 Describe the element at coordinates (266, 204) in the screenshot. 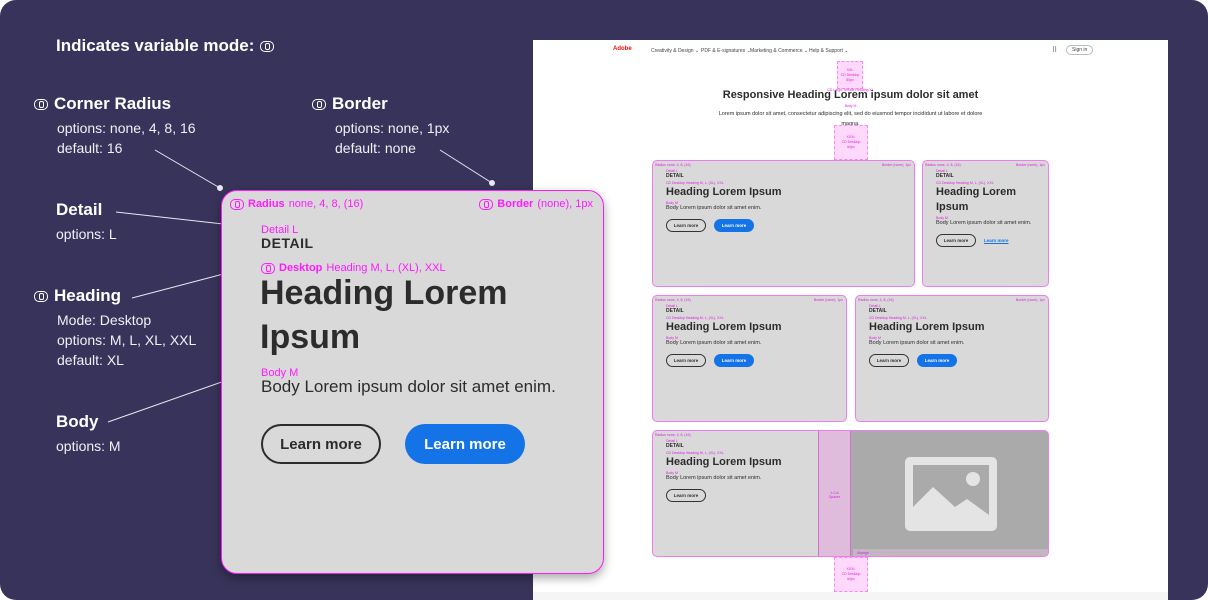

I see `radius-label: Radius` at that location.